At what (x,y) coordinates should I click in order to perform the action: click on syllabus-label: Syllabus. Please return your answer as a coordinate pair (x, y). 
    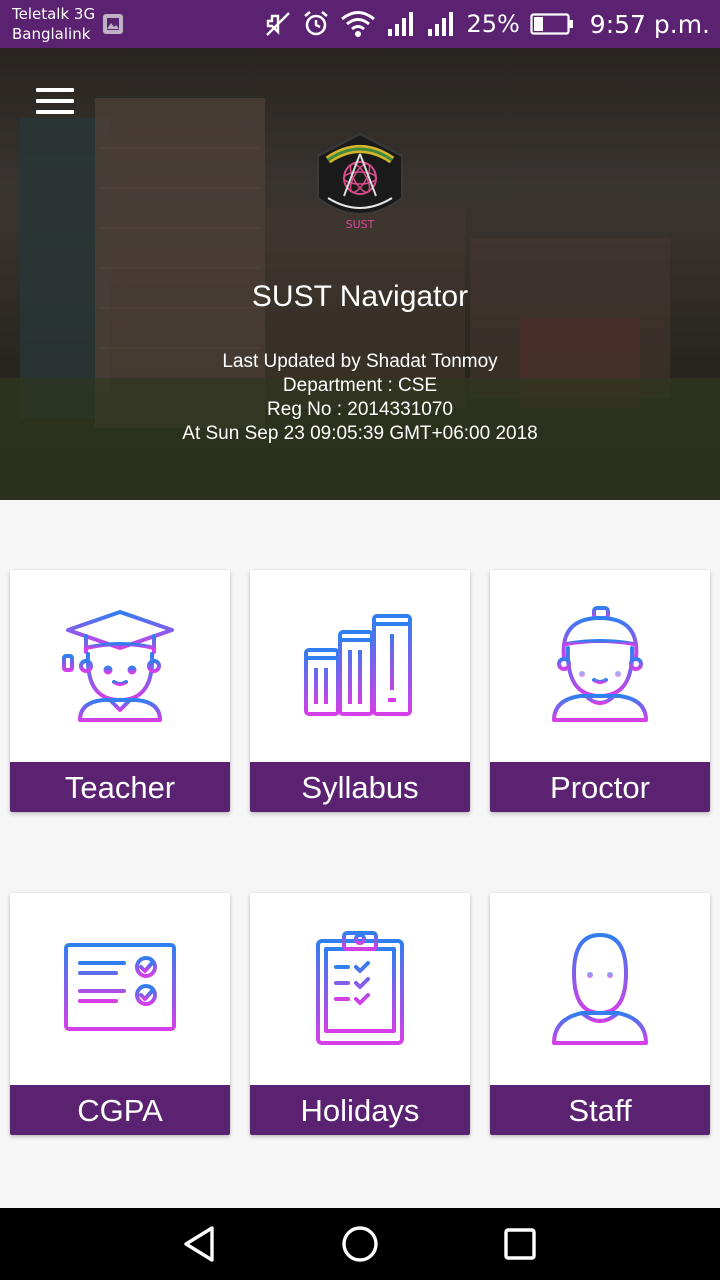
    Looking at the image, I should click on (360, 787).